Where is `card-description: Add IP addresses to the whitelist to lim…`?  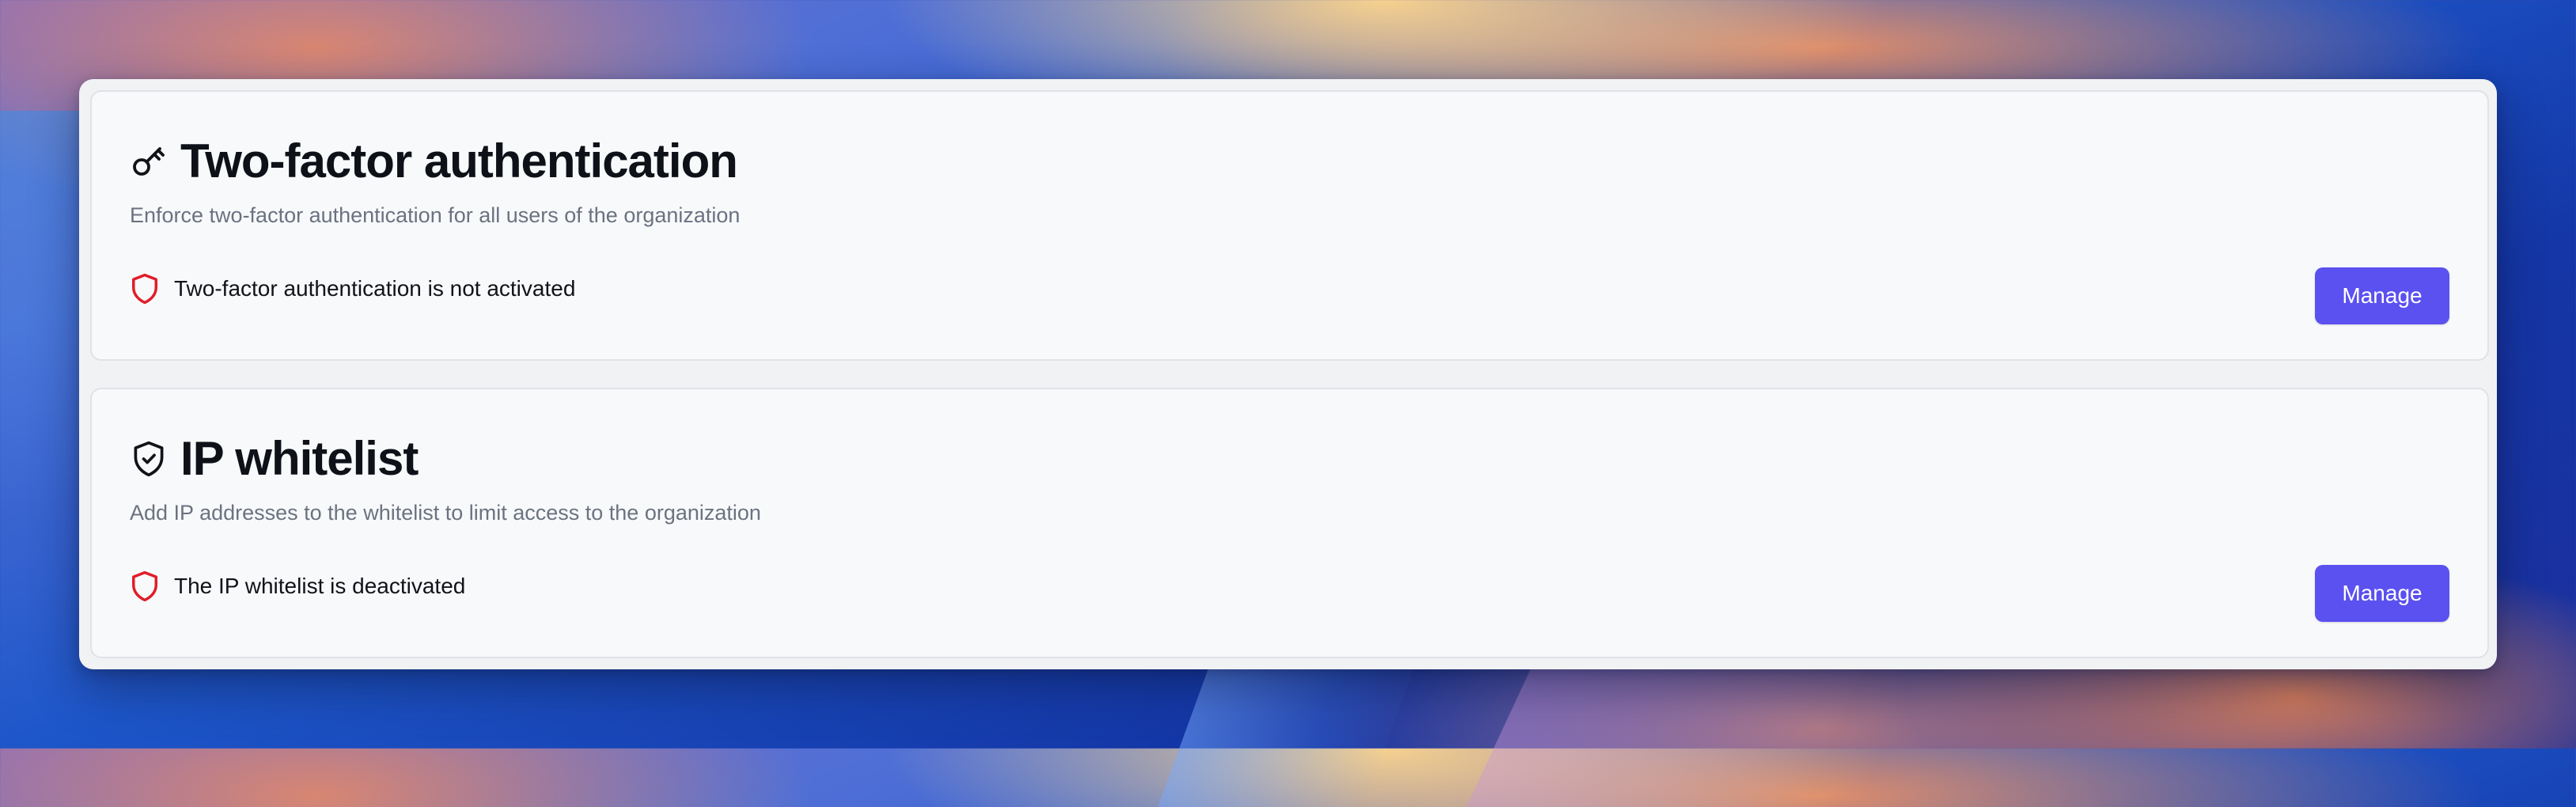
card-description: Add IP addresses to the whitelist to lim… is located at coordinates (445, 513).